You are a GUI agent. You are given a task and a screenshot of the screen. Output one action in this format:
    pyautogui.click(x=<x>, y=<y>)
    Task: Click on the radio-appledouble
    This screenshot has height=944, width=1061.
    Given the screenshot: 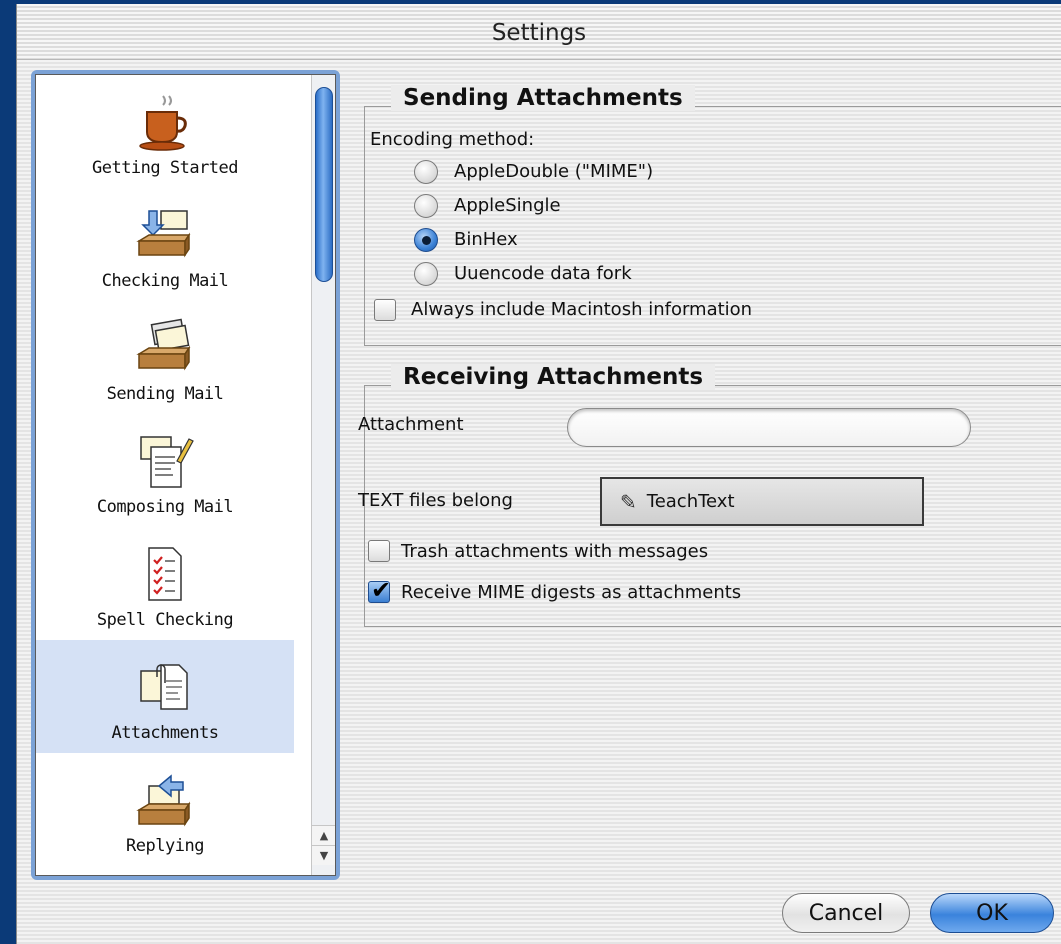 What is the action you would take?
    pyautogui.click(x=426, y=172)
    